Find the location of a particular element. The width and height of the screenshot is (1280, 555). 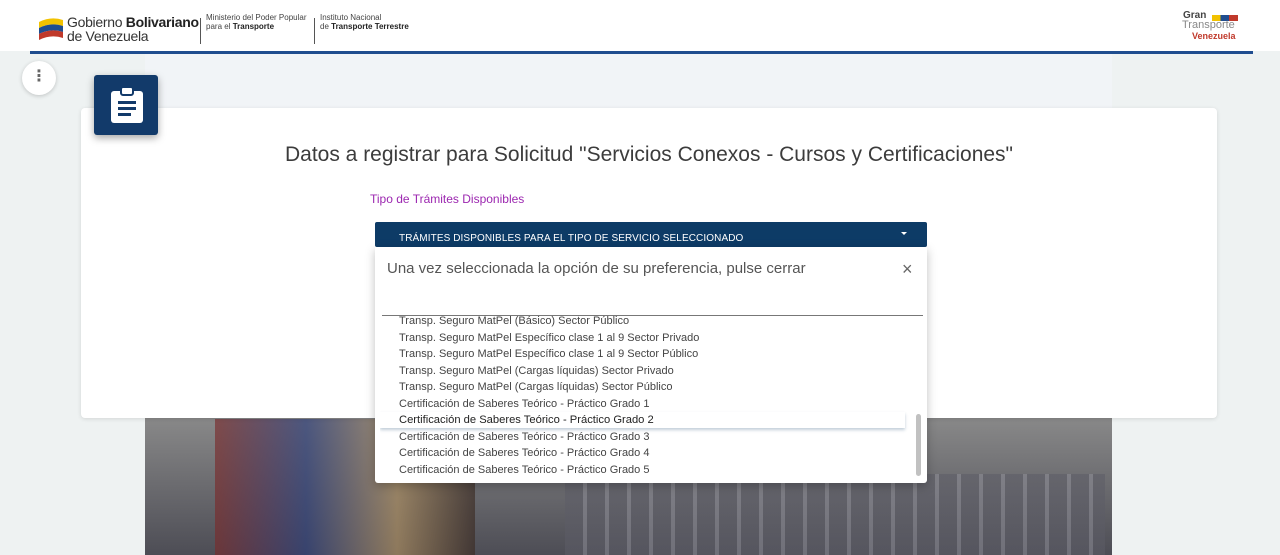

venezuela-flag-icon is located at coordinates (51, 29).